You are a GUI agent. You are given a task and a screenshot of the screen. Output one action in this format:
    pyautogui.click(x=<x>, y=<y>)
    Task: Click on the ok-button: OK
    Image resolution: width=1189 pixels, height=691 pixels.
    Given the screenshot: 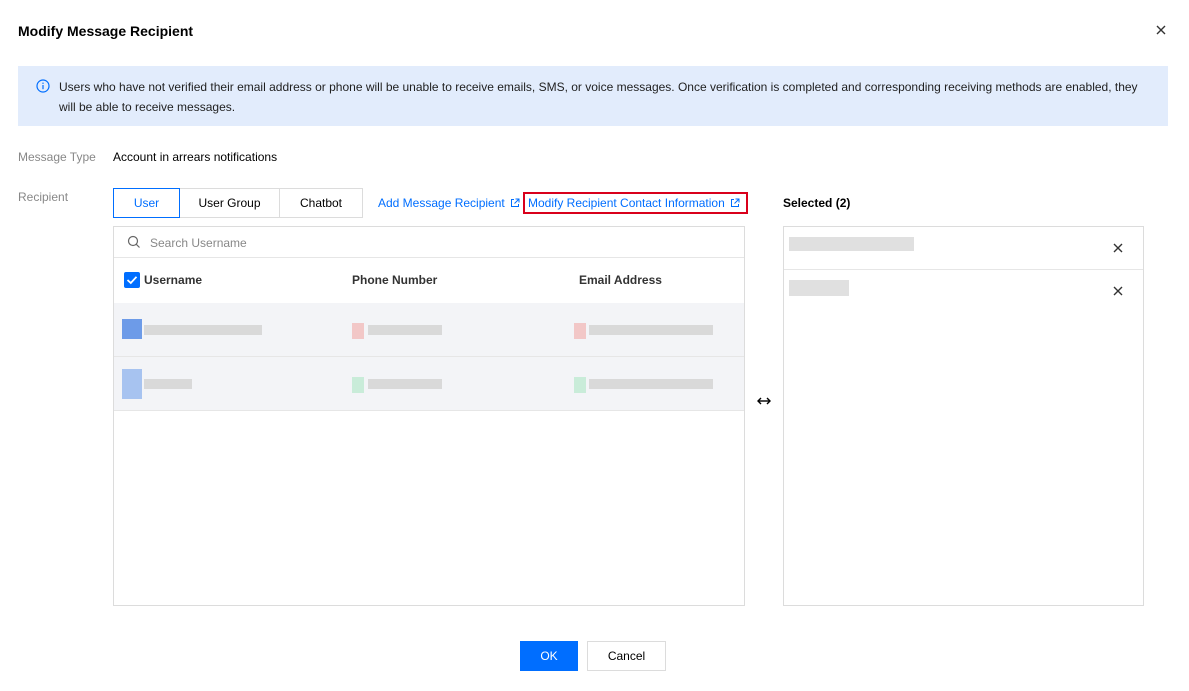 What is the action you would take?
    pyautogui.click(x=549, y=656)
    